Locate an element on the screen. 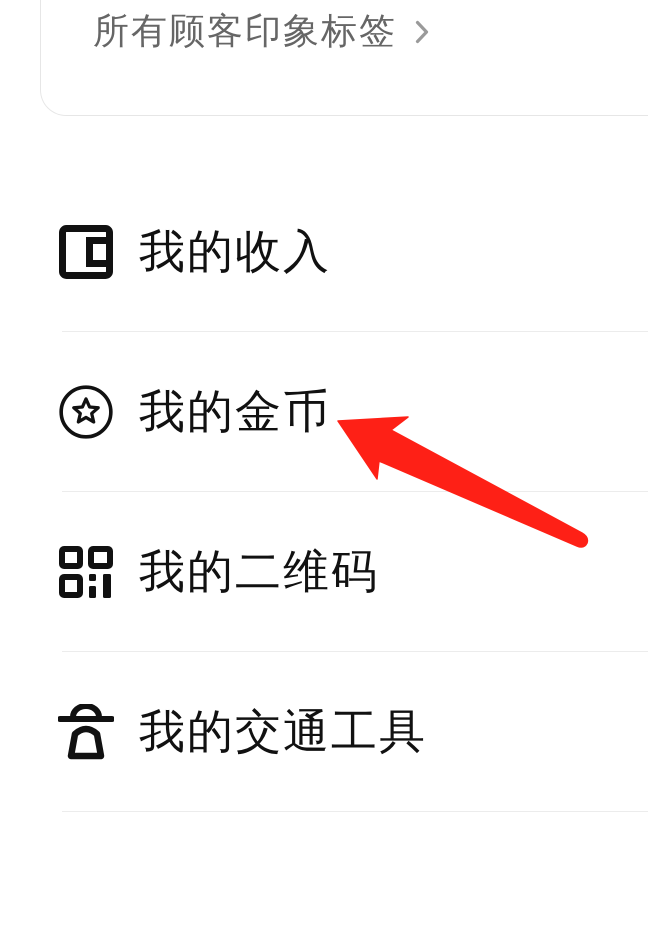 The width and height of the screenshot is (648, 935). tags-link: 所有顾客印象标签 is located at coordinates (261, 32).